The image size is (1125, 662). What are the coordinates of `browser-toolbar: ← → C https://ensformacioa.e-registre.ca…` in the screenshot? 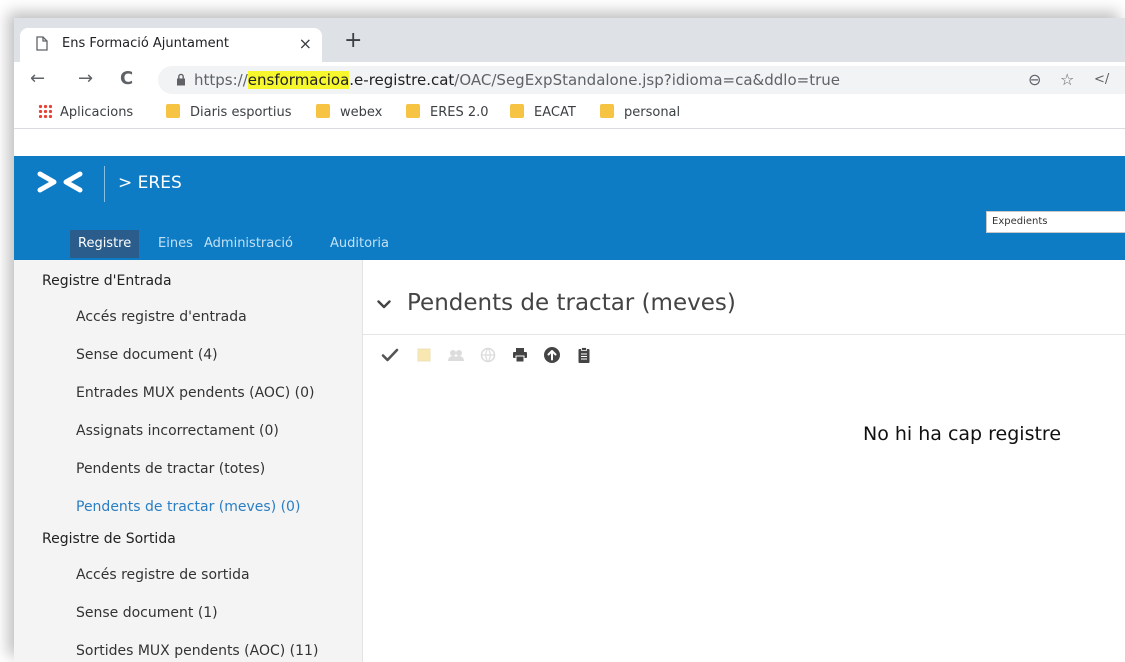 It's located at (569, 80).